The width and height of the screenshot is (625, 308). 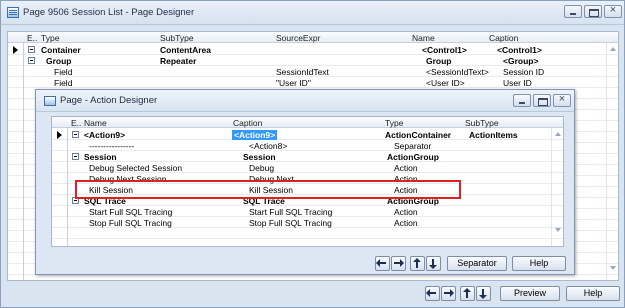 What do you see at coordinates (259, 157) in the screenshot?
I see `cell-caption: Session` at bounding box center [259, 157].